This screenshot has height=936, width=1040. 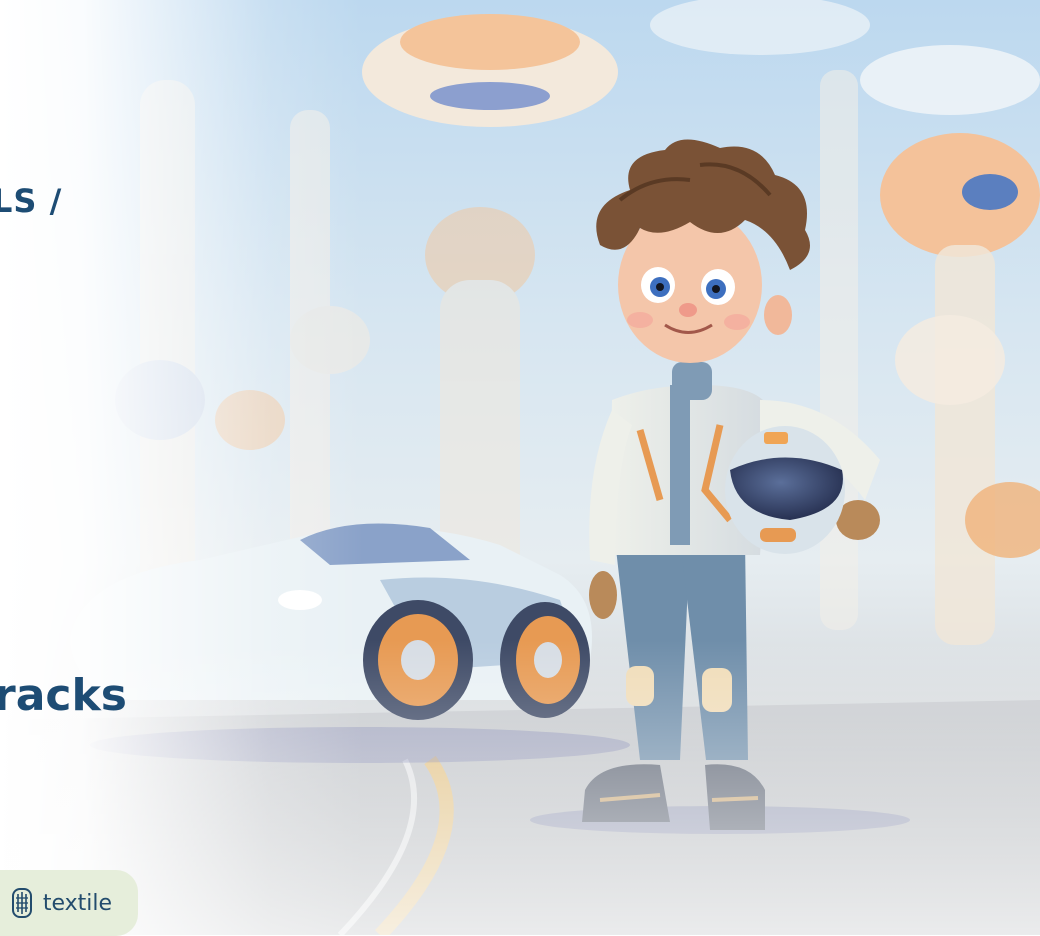 I want to click on textile-icon, so click(x=22, y=903).